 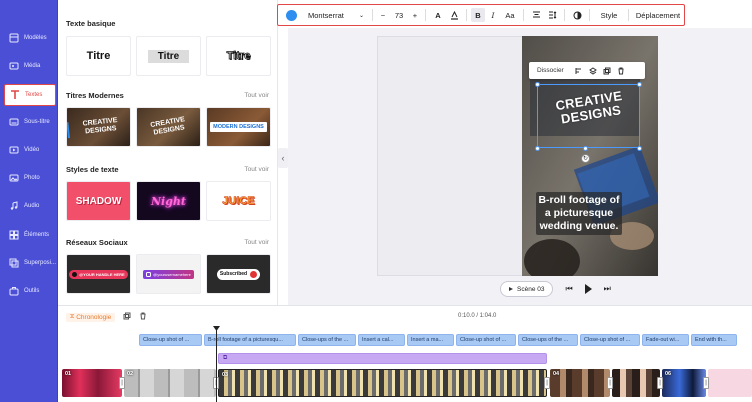 What do you see at coordinates (256, 169) in the screenshot?
I see `see-all-styles-link: Tout voir` at bounding box center [256, 169].